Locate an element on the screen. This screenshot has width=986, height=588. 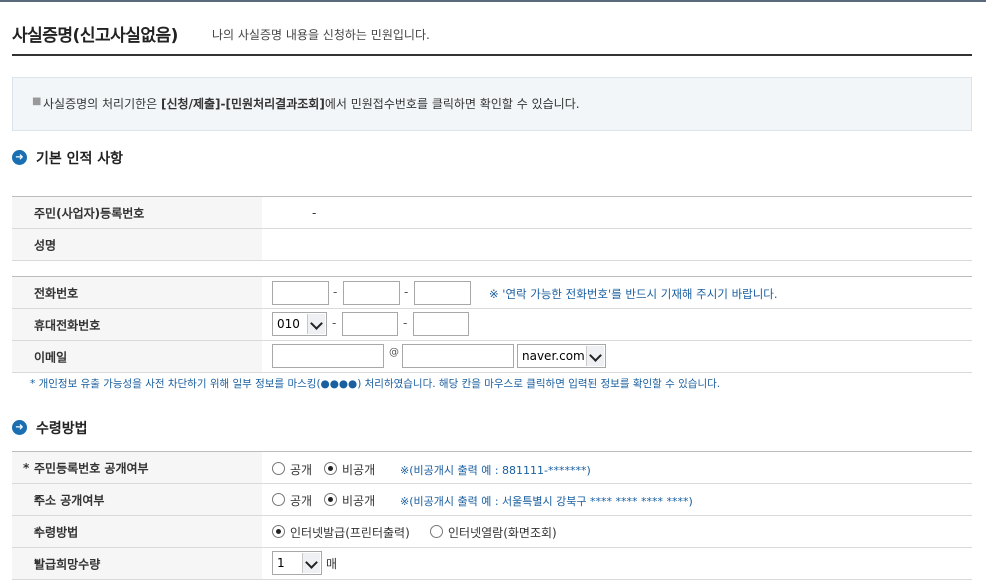
top-accent-line is located at coordinates (493, 1).